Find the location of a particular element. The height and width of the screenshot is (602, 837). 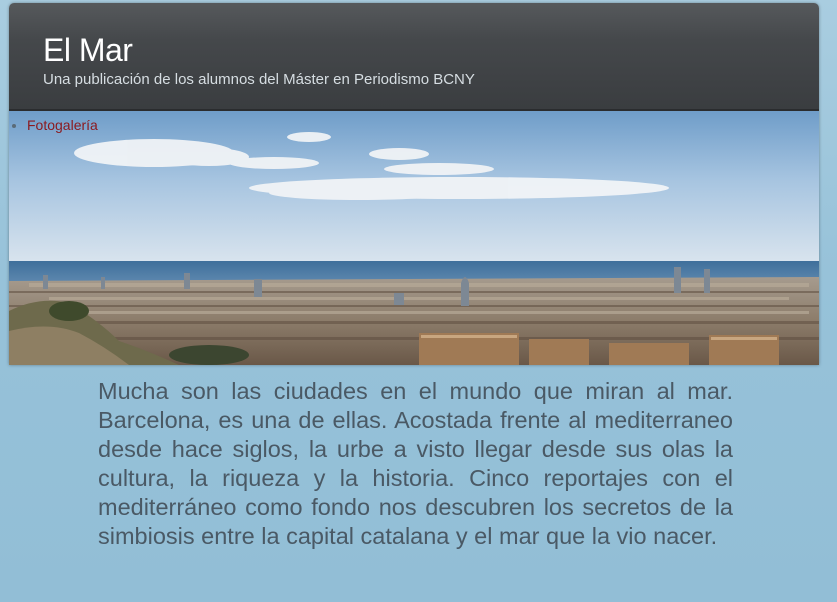

main-navigation: Fotogalería is located at coordinates (53, 125).